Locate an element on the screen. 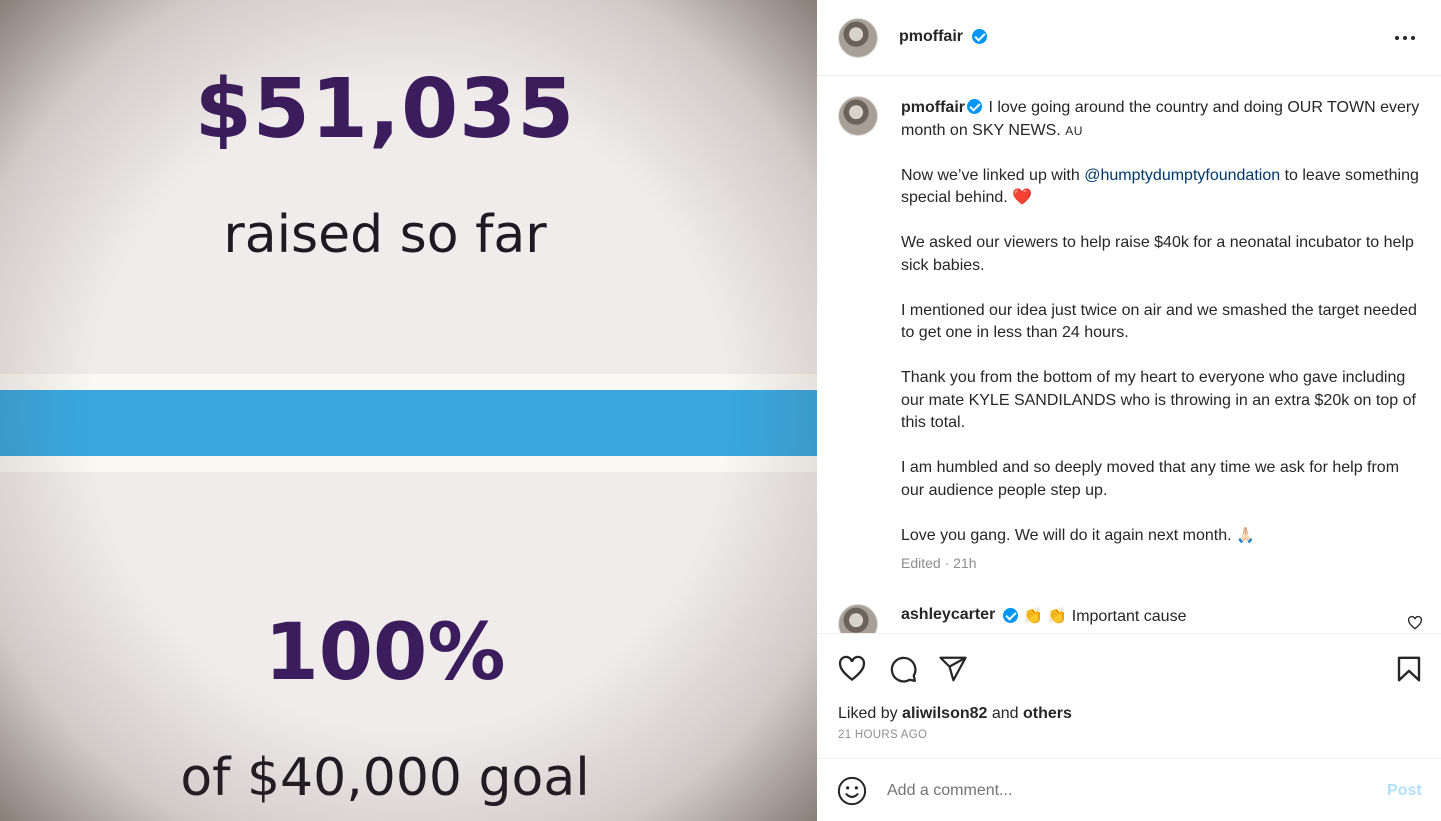 The image size is (1441, 821). raised-amount: $51,035 is located at coordinates (385, 109).